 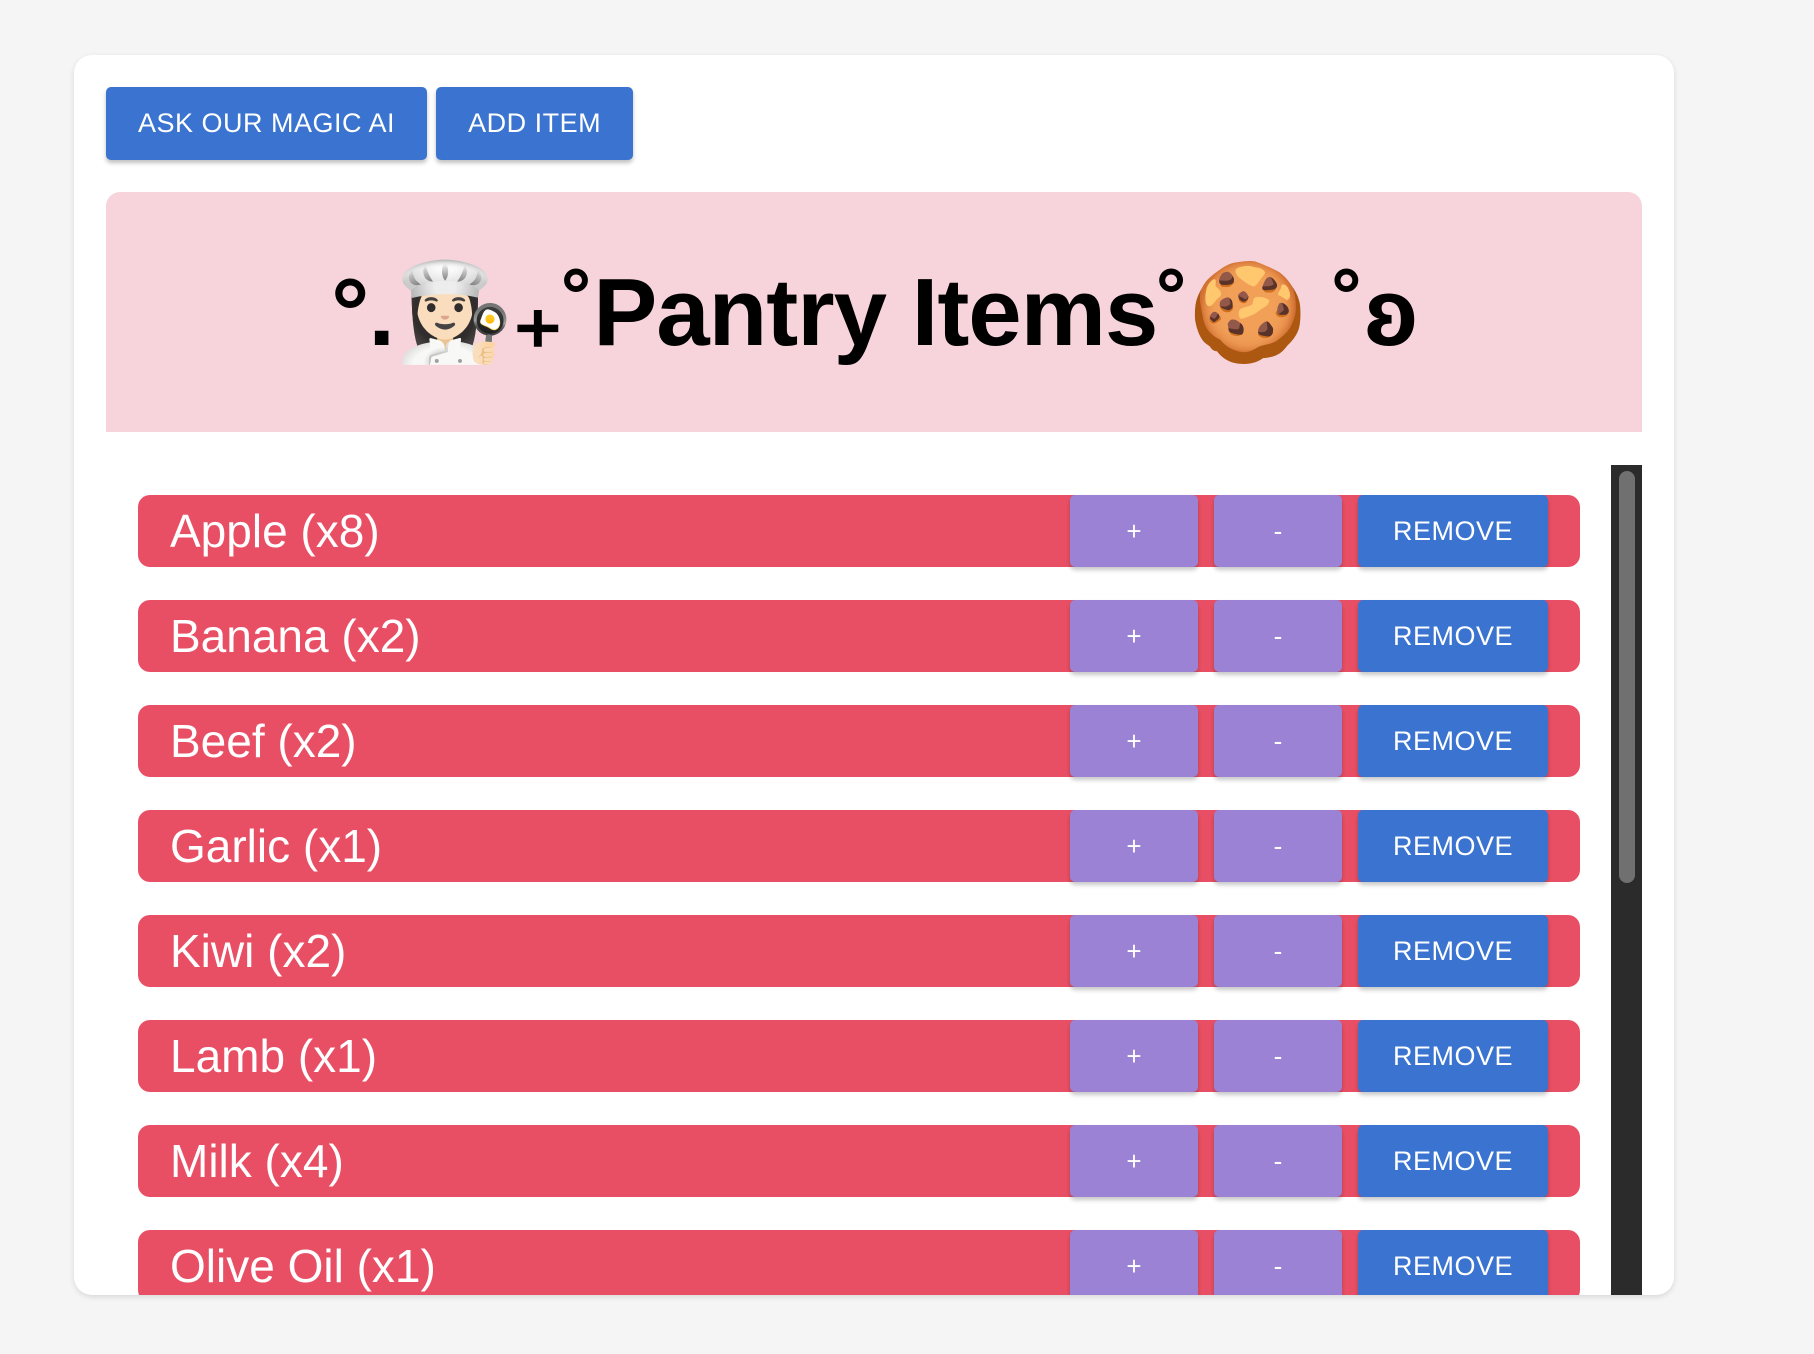 I want to click on item-label: Olive Oil (x1), so click(x=303, y=1266).